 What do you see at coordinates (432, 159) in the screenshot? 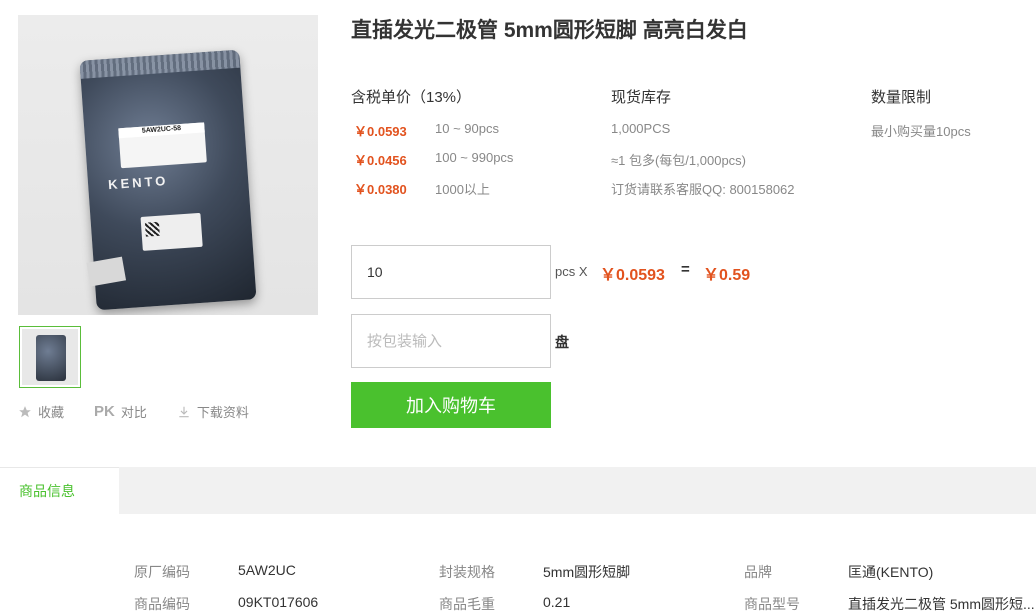
I see `price-tier: ￥0.0456 100 ~ 990pcs` at bounding box center [432, 159].